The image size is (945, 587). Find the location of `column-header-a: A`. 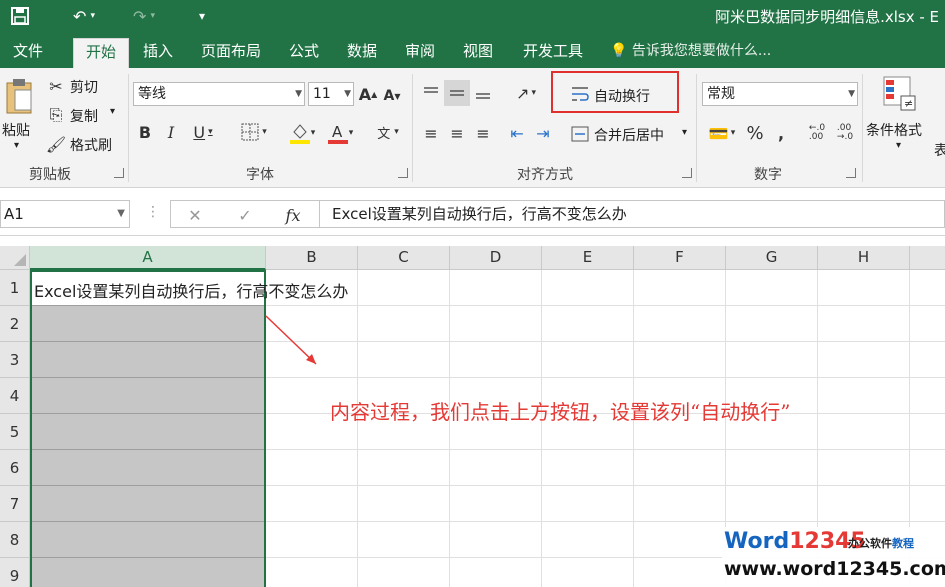

column-header-a: A is located at coordinates (148, 258).